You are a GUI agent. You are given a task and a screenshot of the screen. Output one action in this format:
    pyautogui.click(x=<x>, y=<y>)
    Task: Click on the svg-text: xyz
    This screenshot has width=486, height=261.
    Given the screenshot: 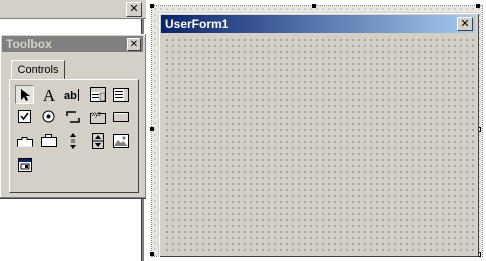 What is the action you would take?
    pyautogui.click(x=96, y=115)
    